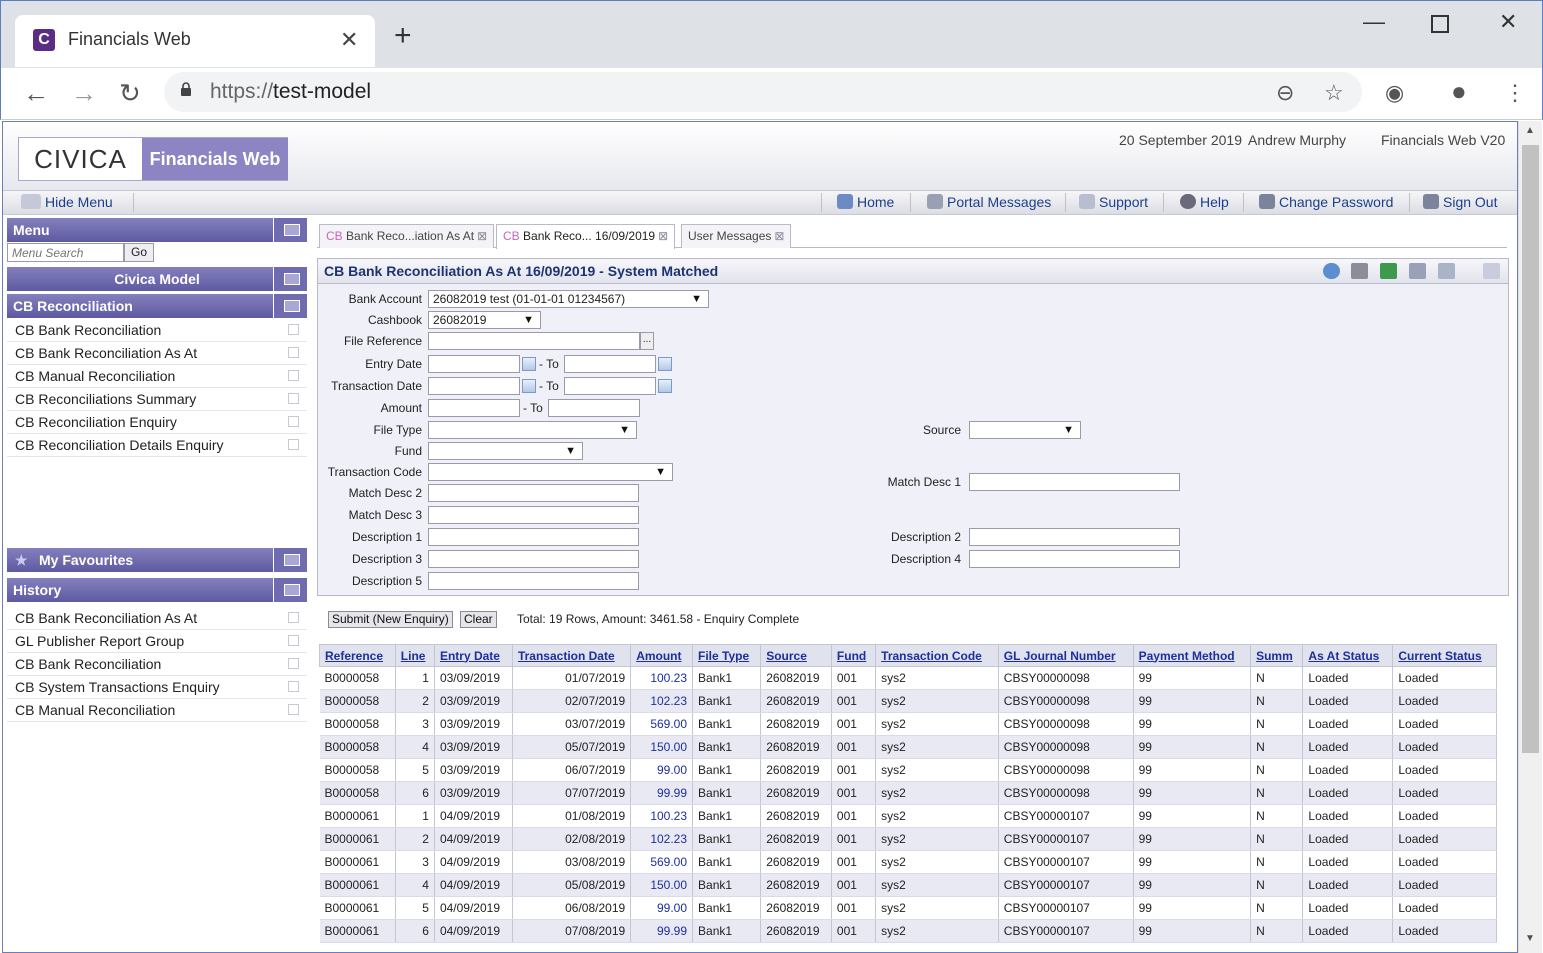 The width and height of the screenshot is (1543, 953). I want to click on more-menu-icon: ⋮, so click(1515, 93).